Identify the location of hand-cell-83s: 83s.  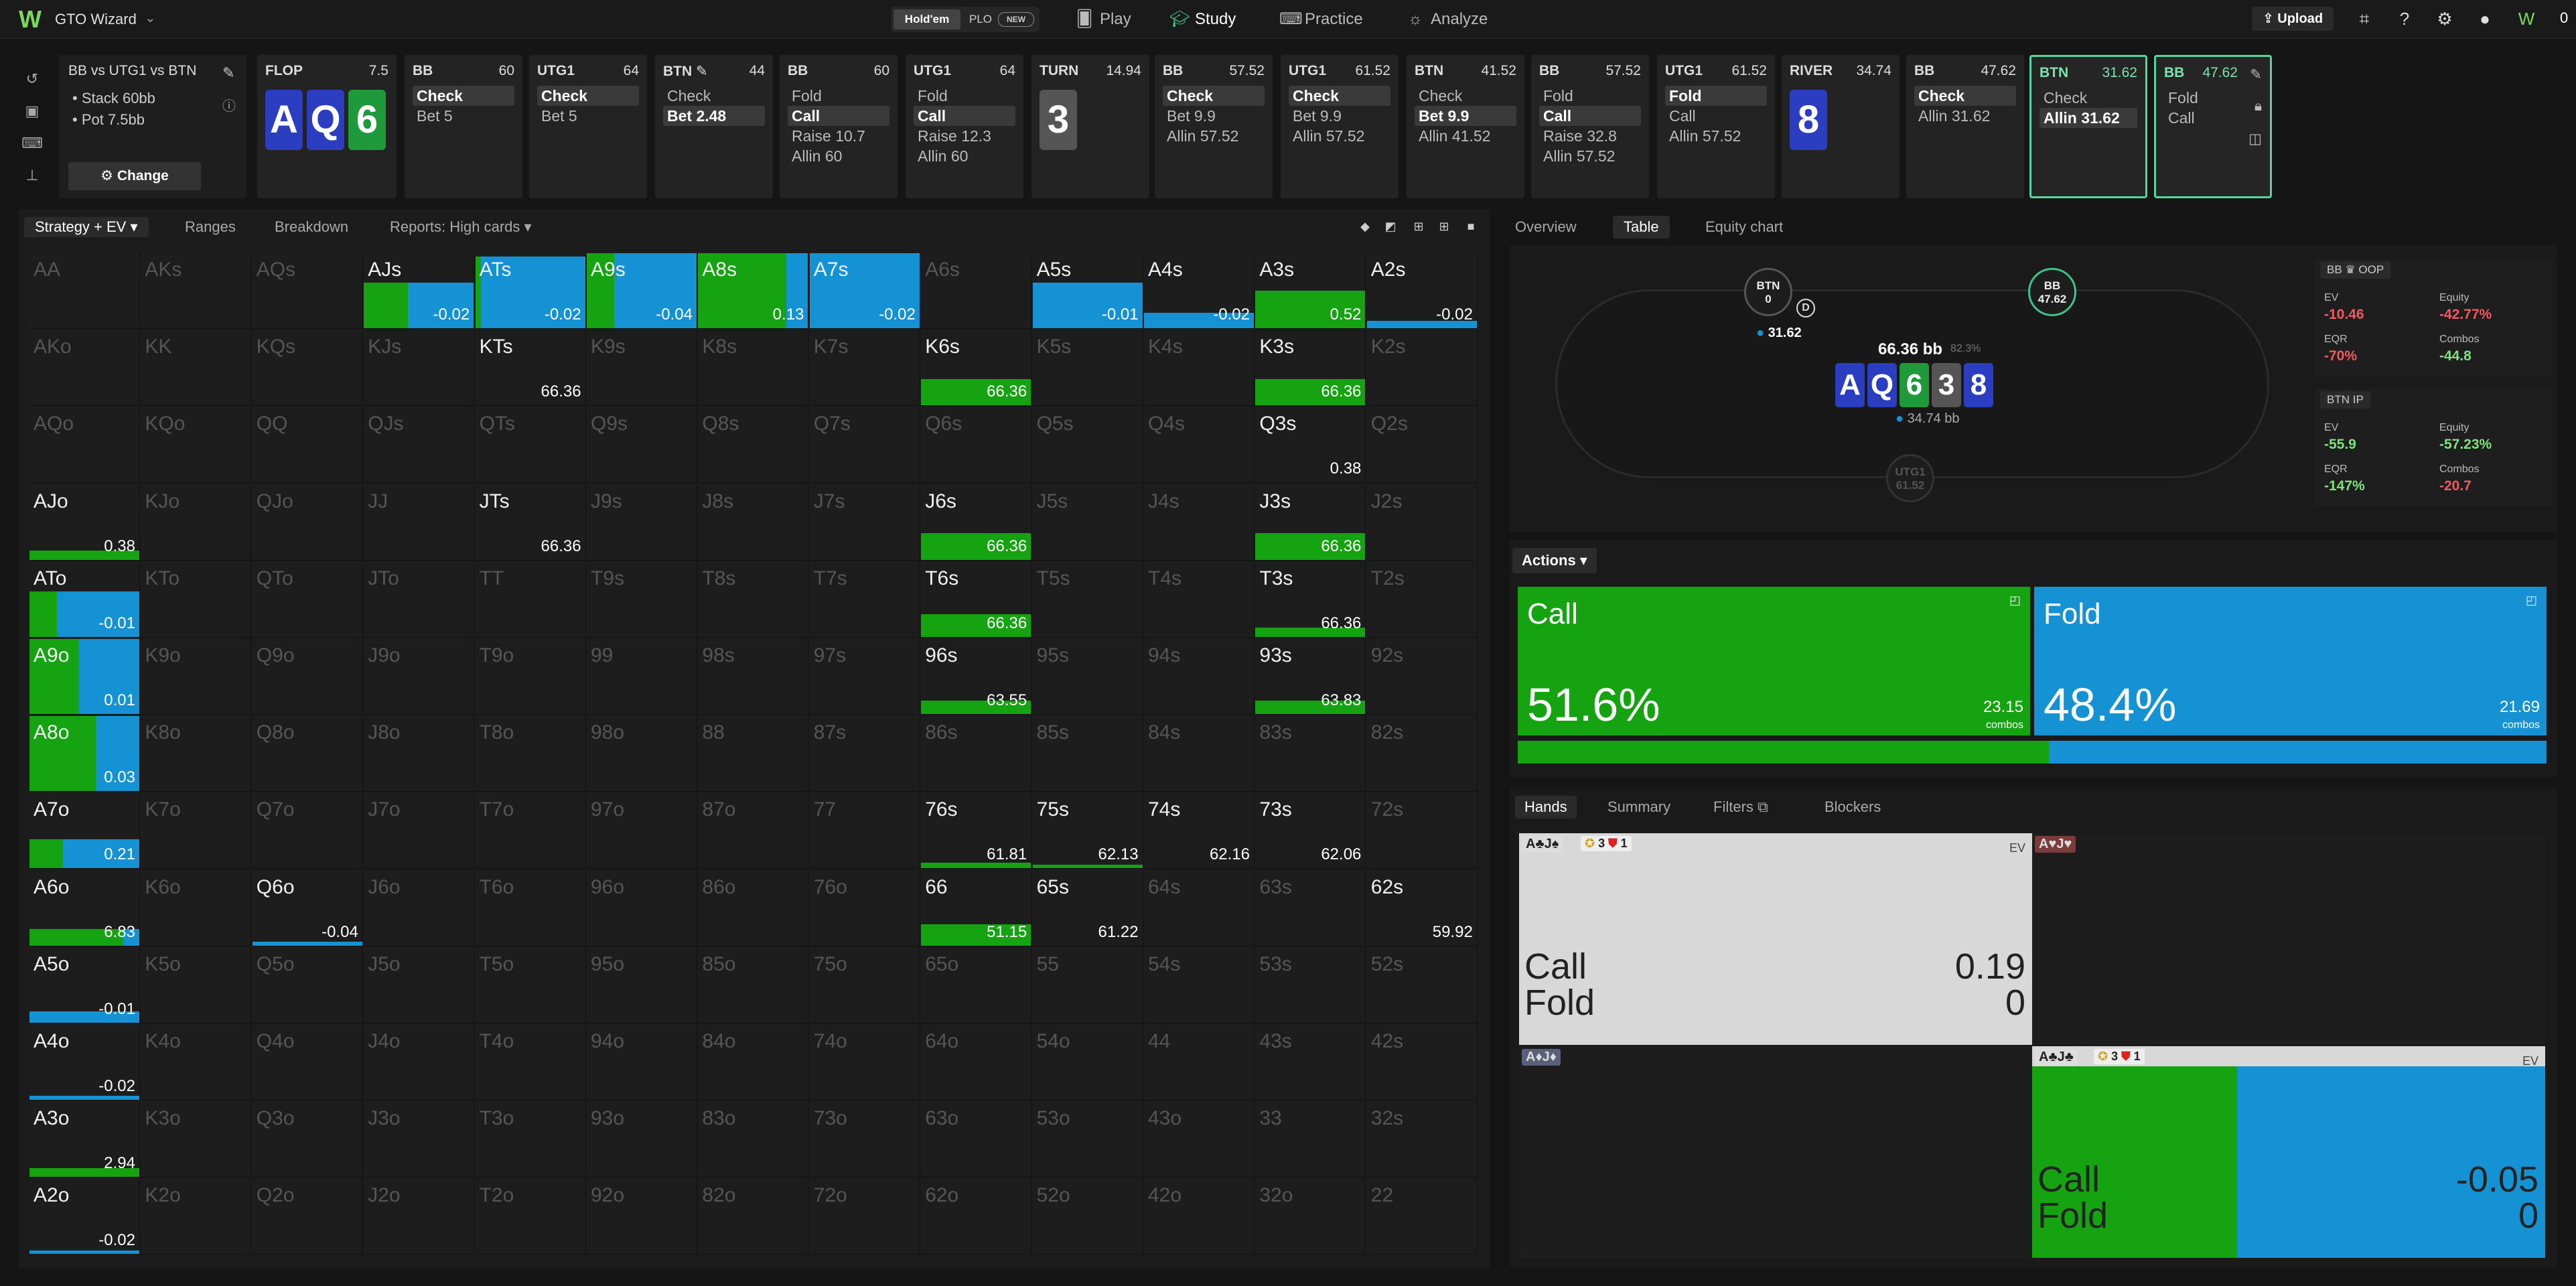
(1310, 754).